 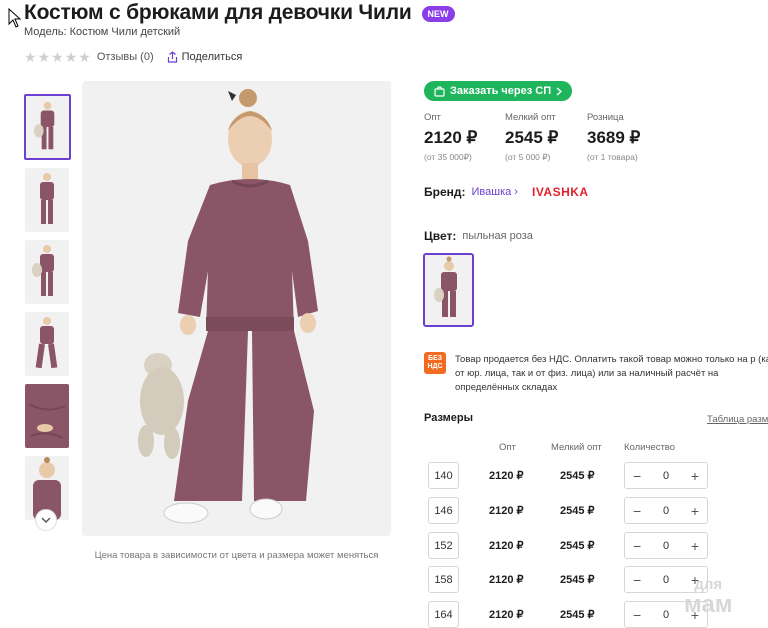 What do you see at coordinates (125, 57) in the screenshot?
I see `reviews-link: Отзывы (0)` at bounding box center [125, 57].